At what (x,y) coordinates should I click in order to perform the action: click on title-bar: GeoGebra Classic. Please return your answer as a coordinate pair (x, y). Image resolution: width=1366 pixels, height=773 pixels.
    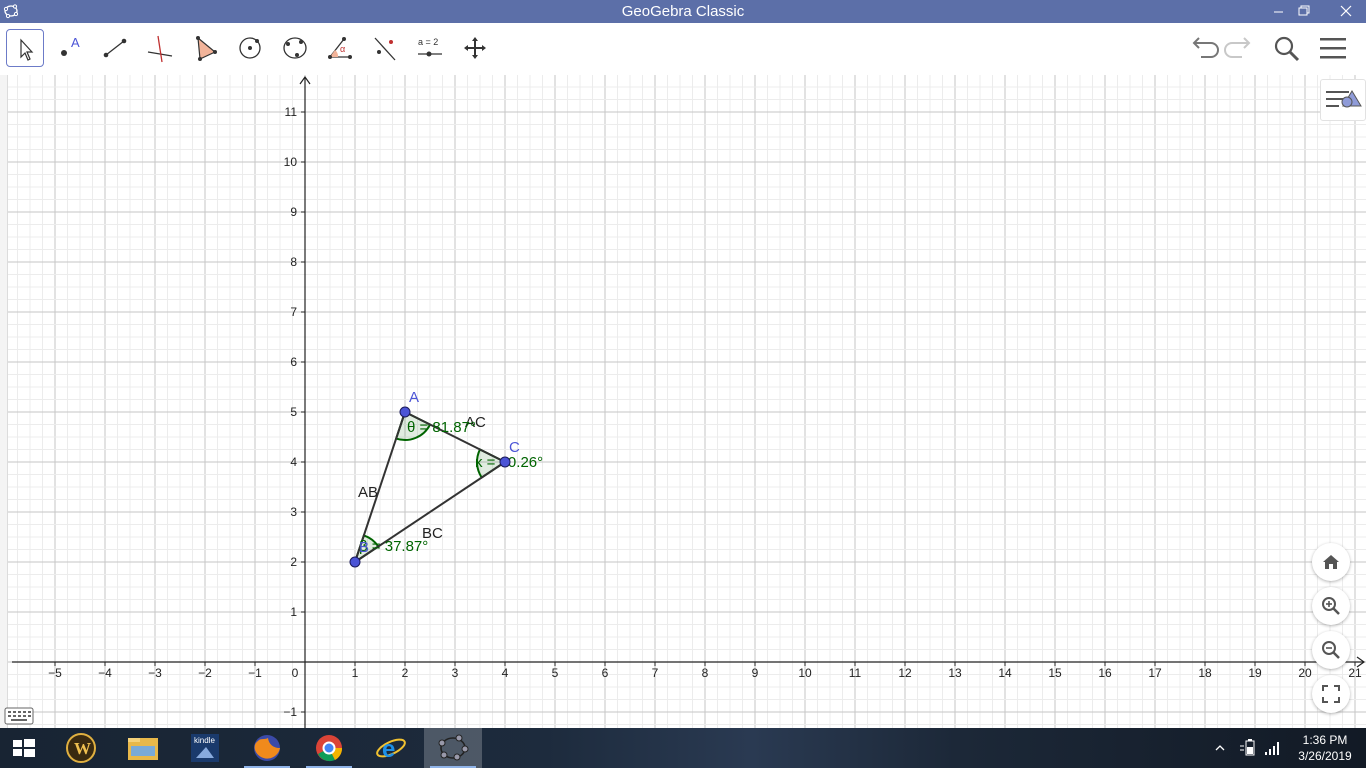
    Looking at the image, I should click on (683, 11).